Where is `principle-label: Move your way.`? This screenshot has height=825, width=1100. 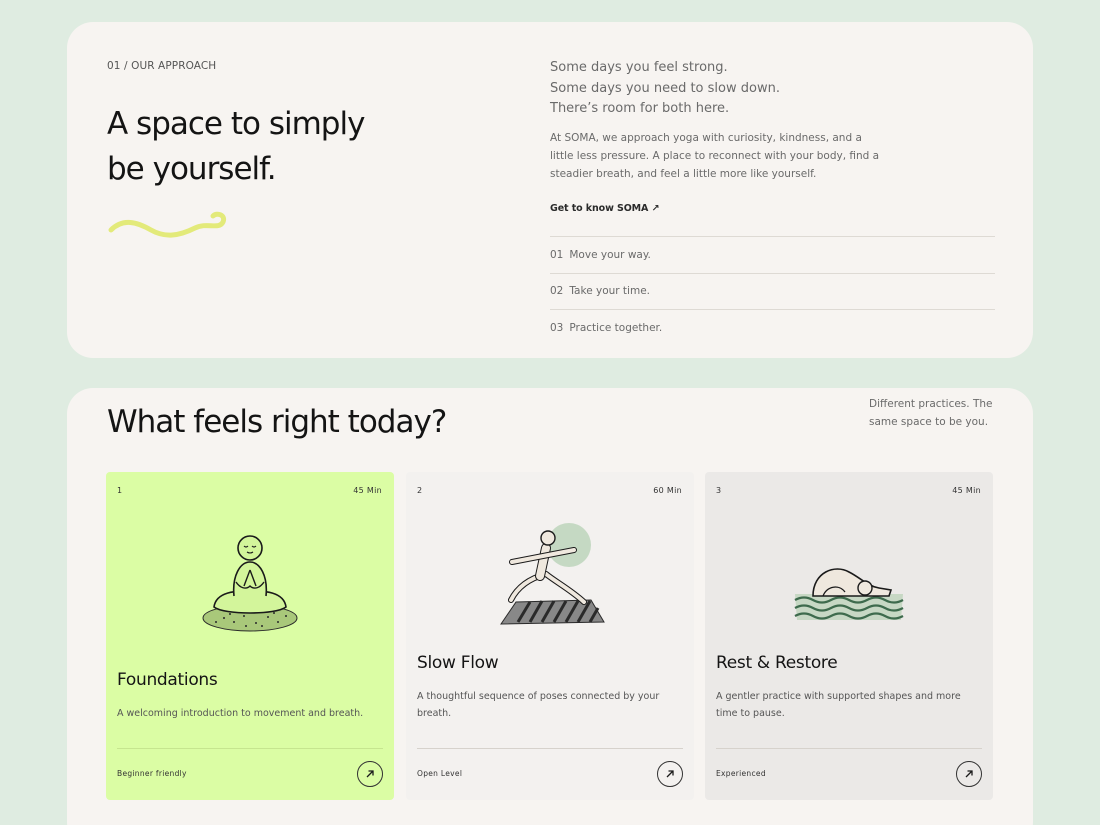 principle-label: Move your way. is located at coordinates (610, 254).